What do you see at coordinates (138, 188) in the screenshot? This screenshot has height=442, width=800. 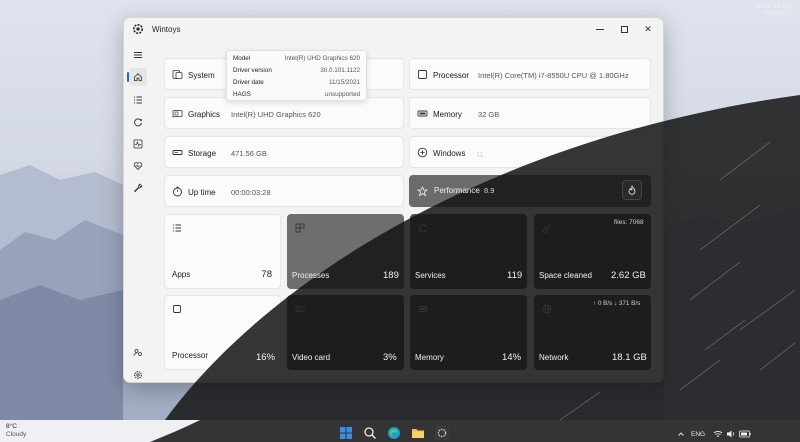 I see `nav-item-tools` at bounding box center [138, 188].